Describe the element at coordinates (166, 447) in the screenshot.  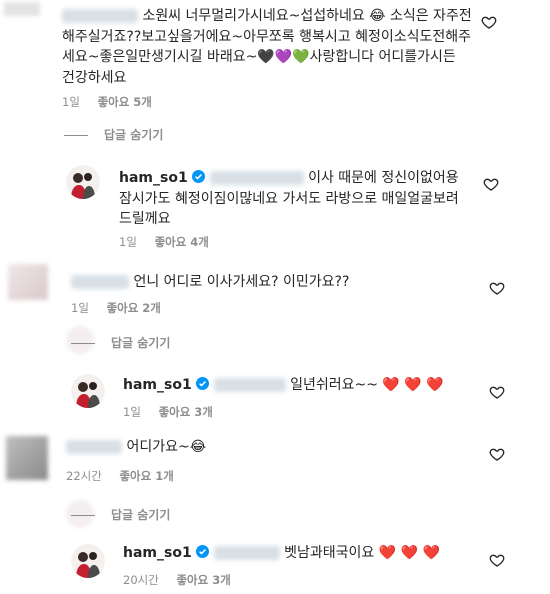
I see `comment-3-body: 어디가요~😂` at that location.